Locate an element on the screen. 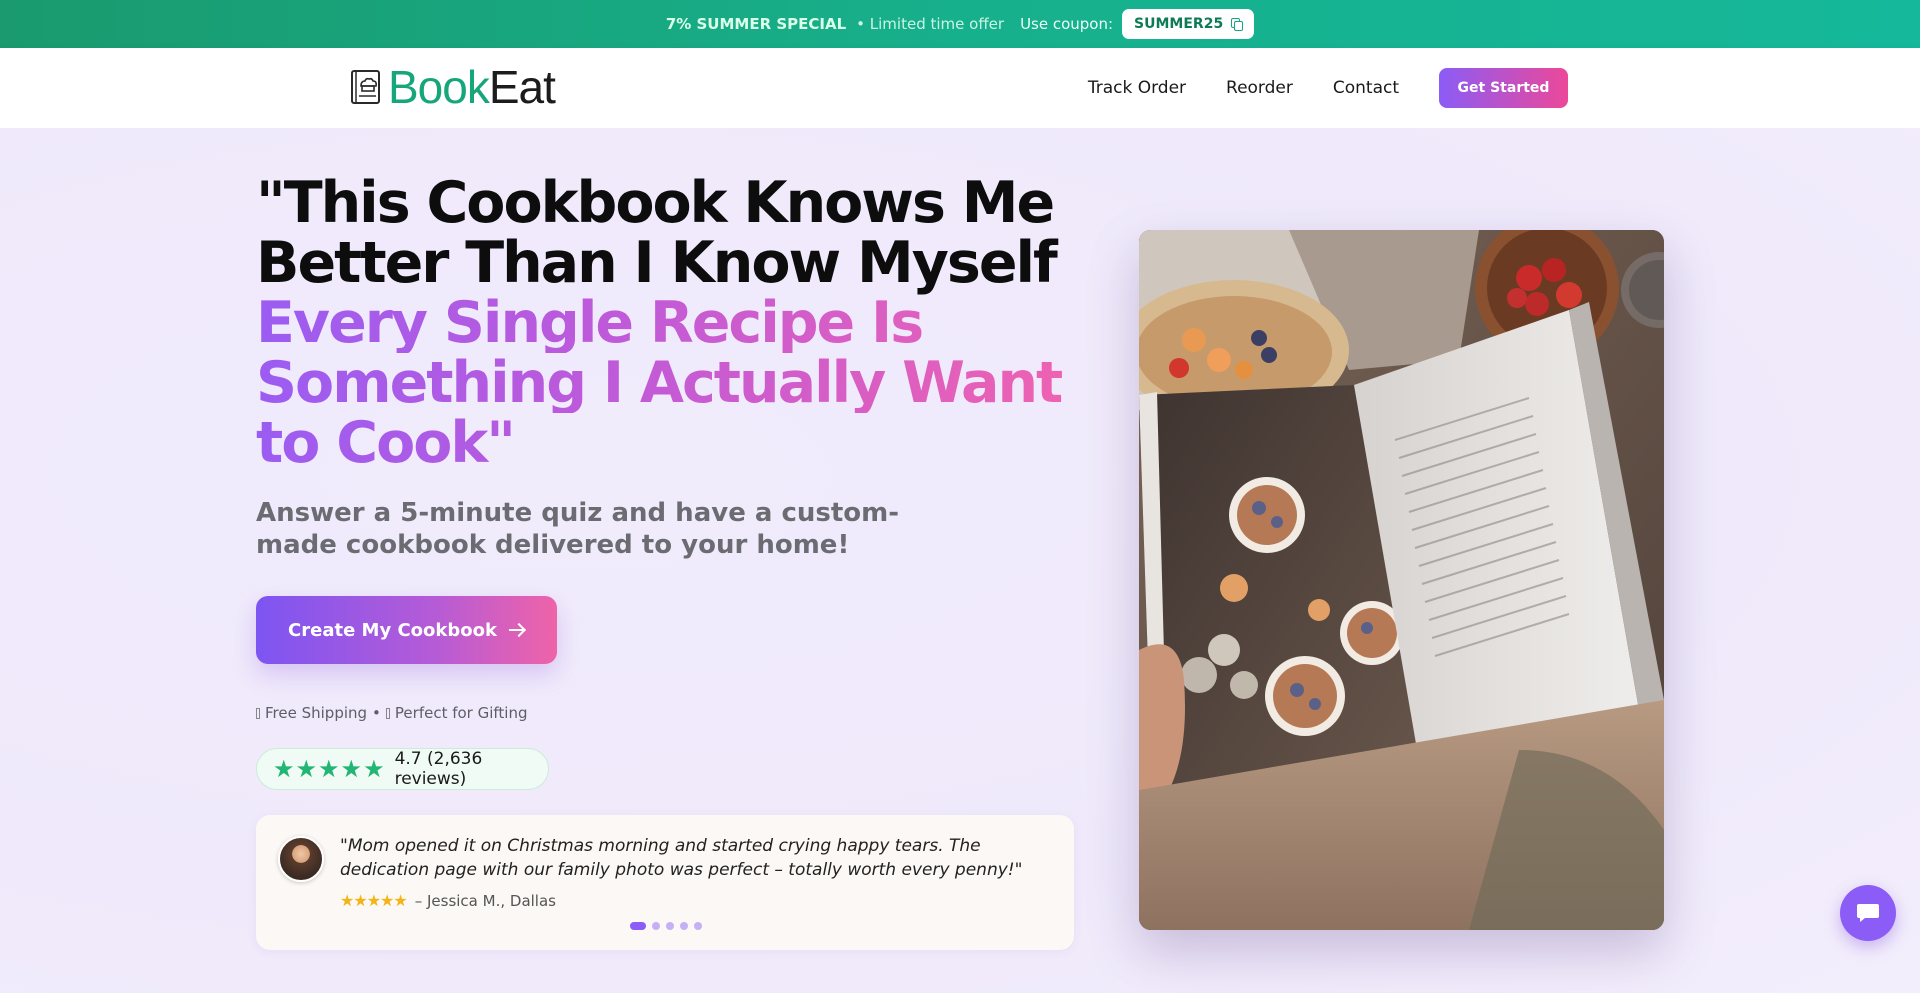 Image resolution: width=1920 pixels, height=993 pixels. testimonial-stars: ★★★★★ is located at coordinates (374, 900).